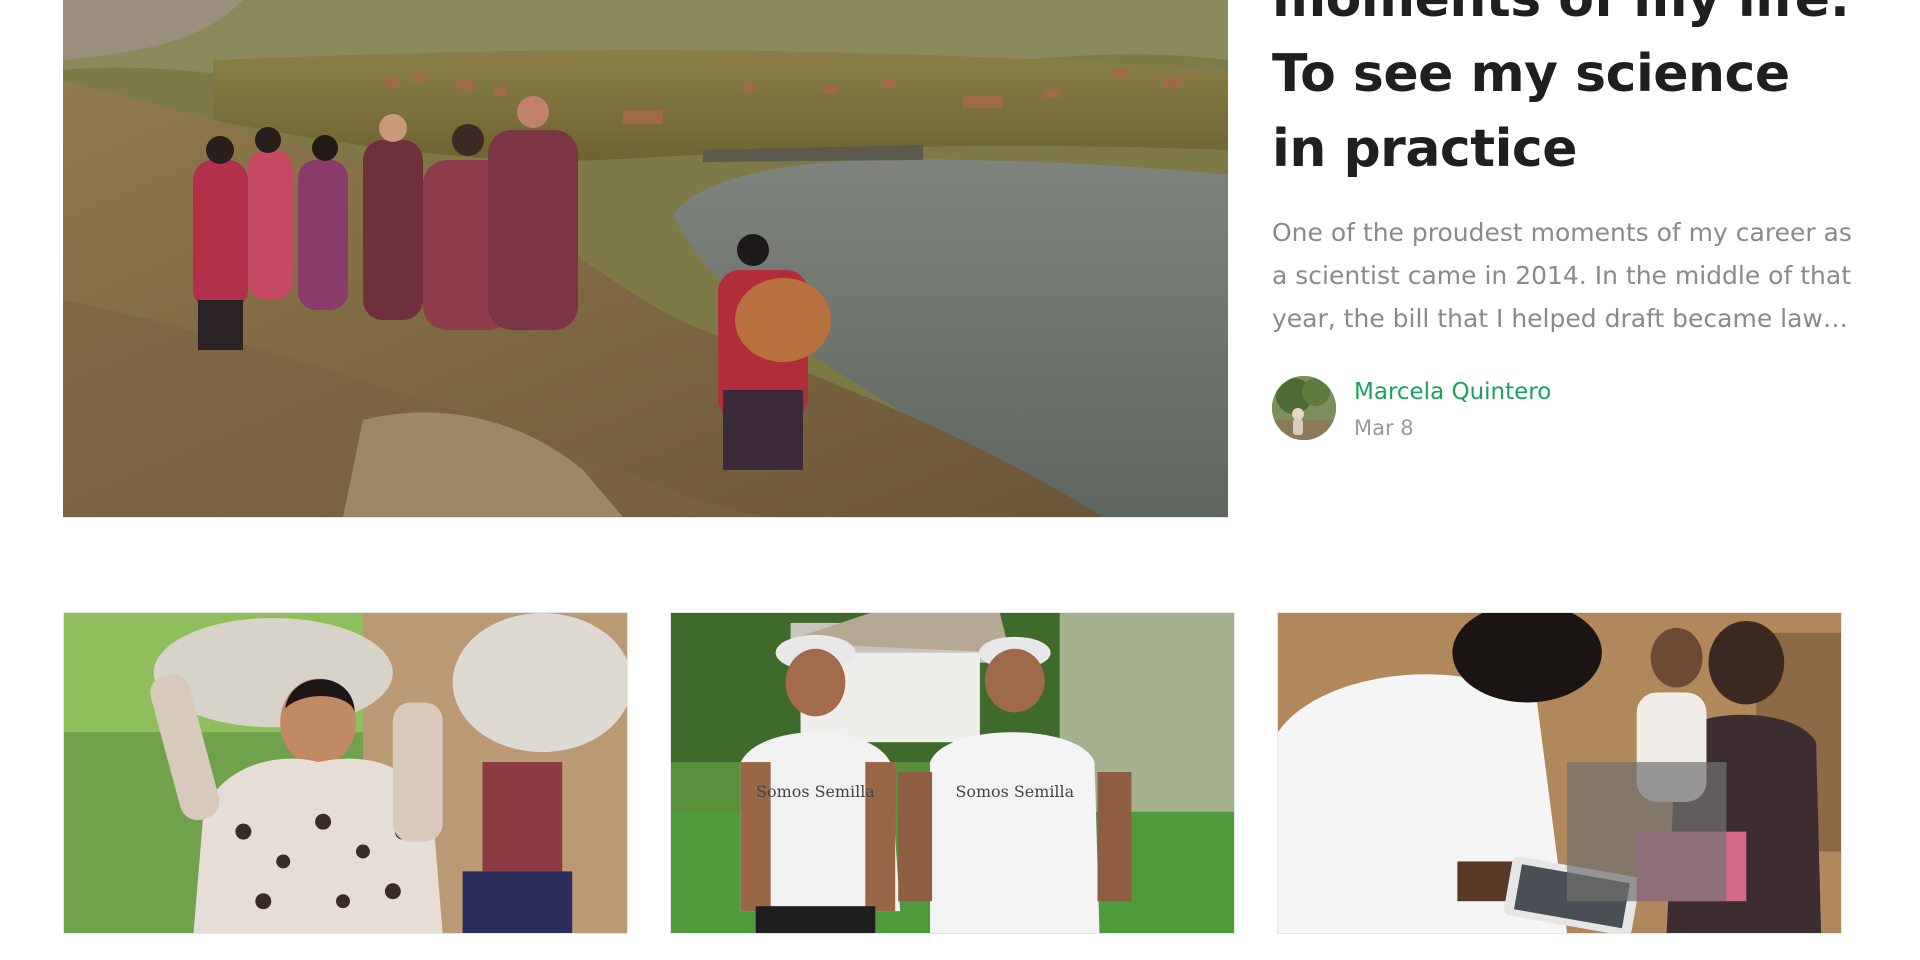  What do you see at coordinates (1452, 392) in the screenshot?
I see `author-name-link: Marcela Quintero` at bounding box center [1452, 392].